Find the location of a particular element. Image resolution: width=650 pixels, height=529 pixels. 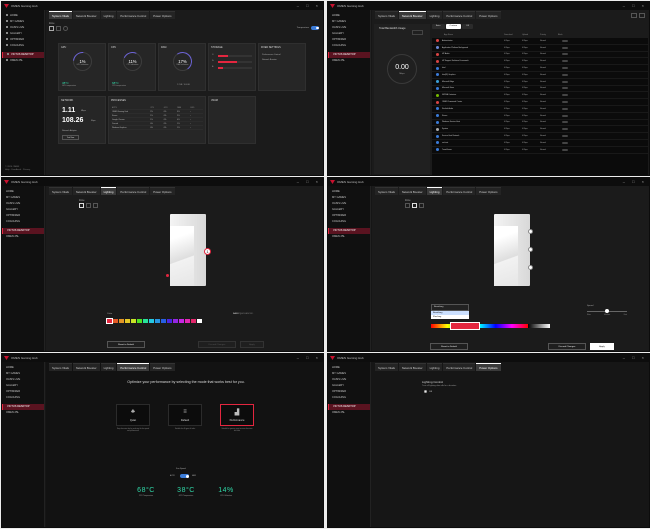

lighting-off-option: Off is located at coordinates (428, 391).